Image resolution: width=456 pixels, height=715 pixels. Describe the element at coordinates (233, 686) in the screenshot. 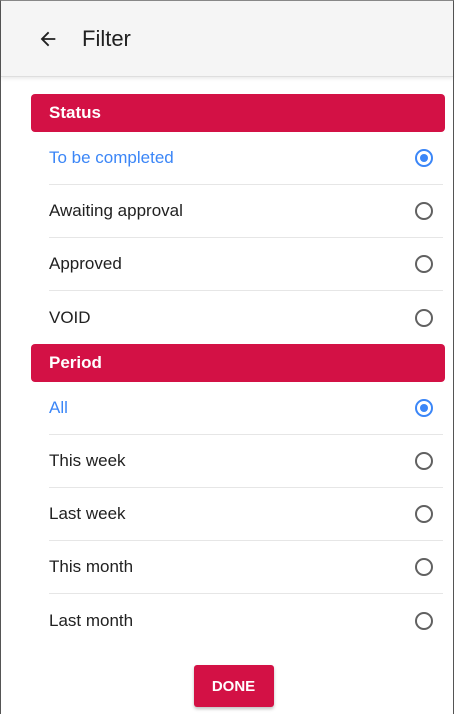

I see `done-button: DONE` at that location.